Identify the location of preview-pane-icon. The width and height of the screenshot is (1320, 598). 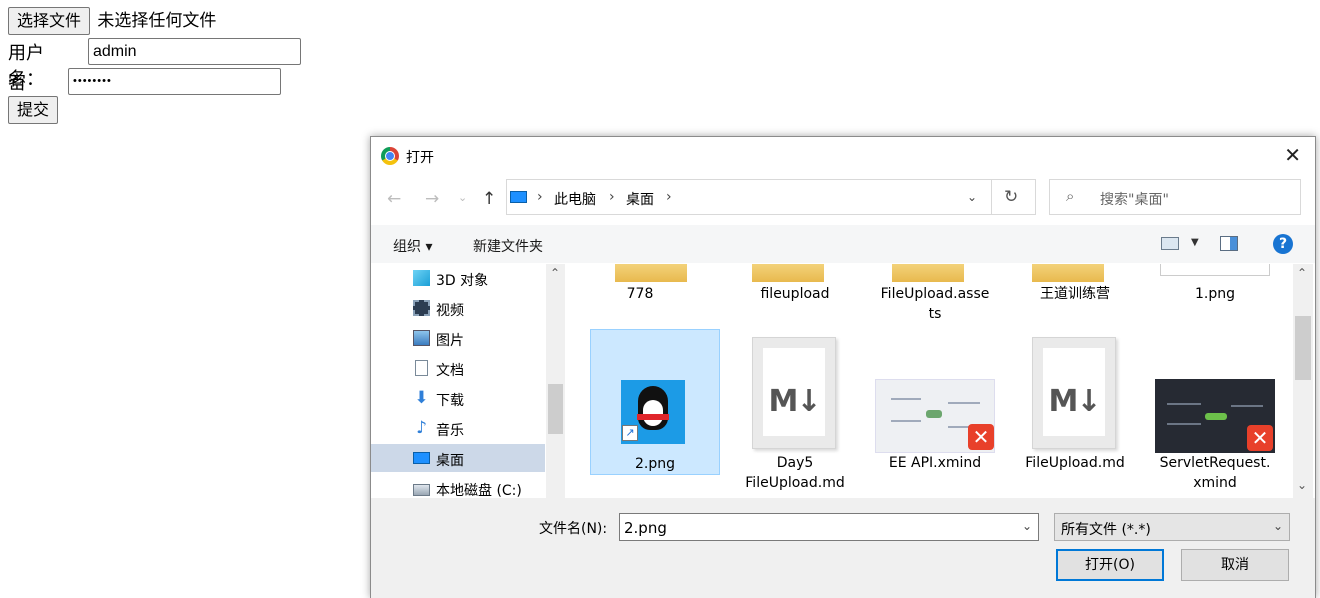
(1229, 243).